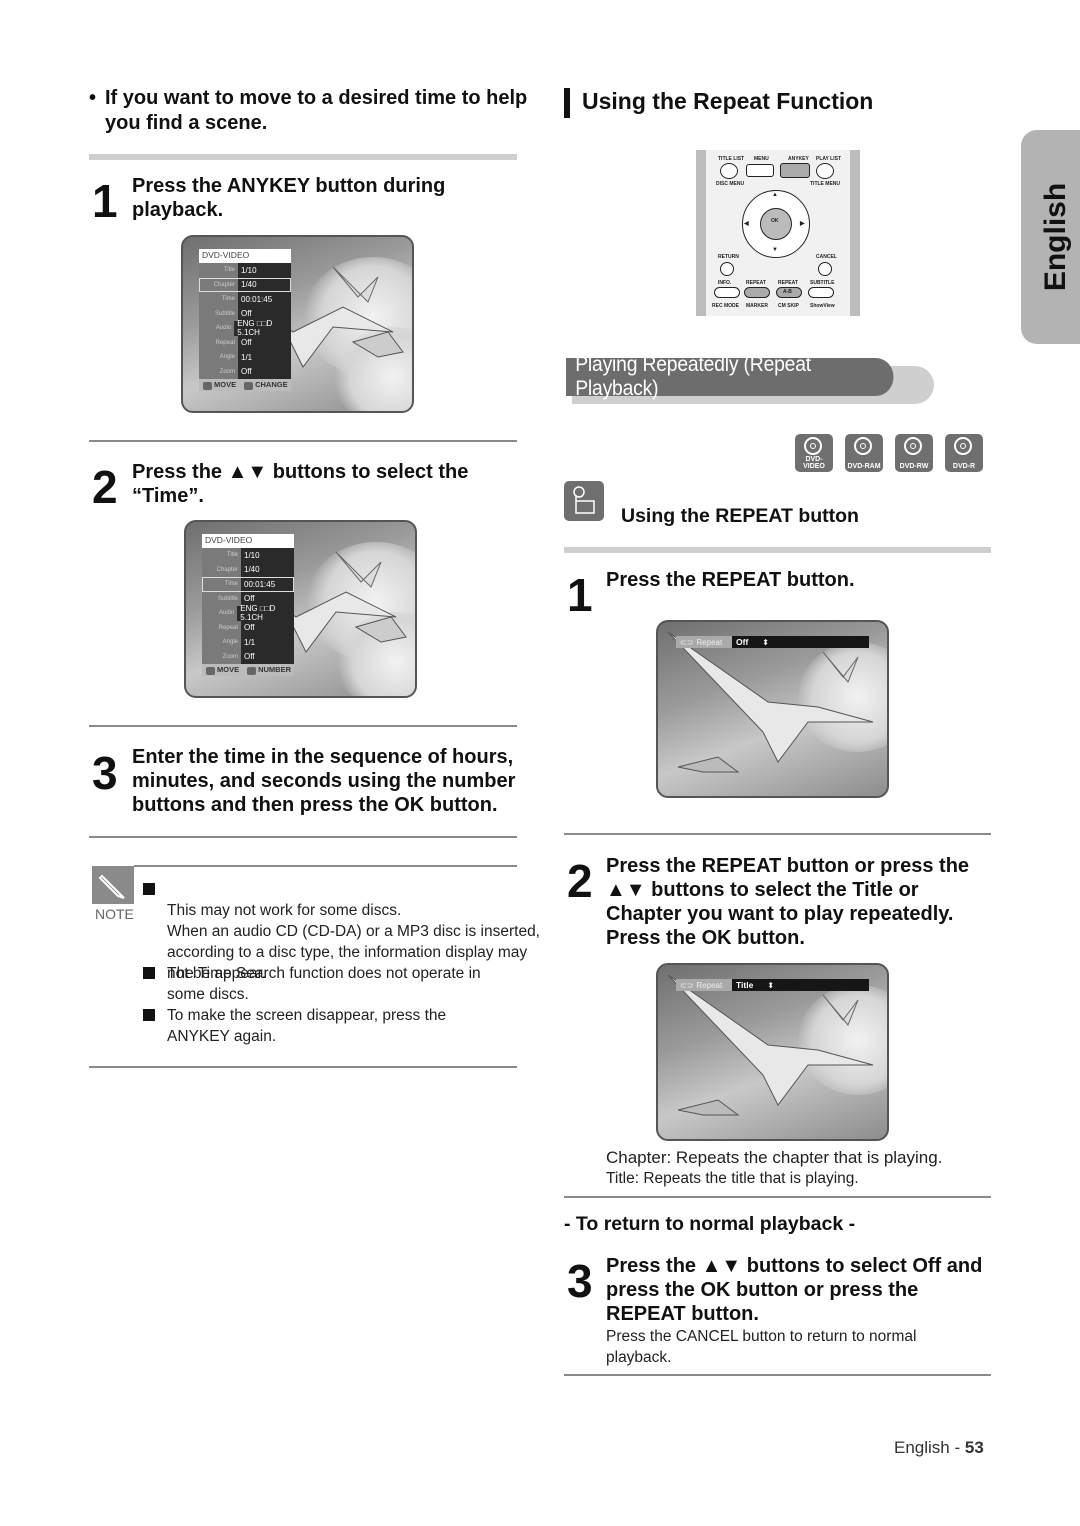  Describe the element at coordinates (761, 159) in the screenshot. I see `remote-label: MENU` at that location.